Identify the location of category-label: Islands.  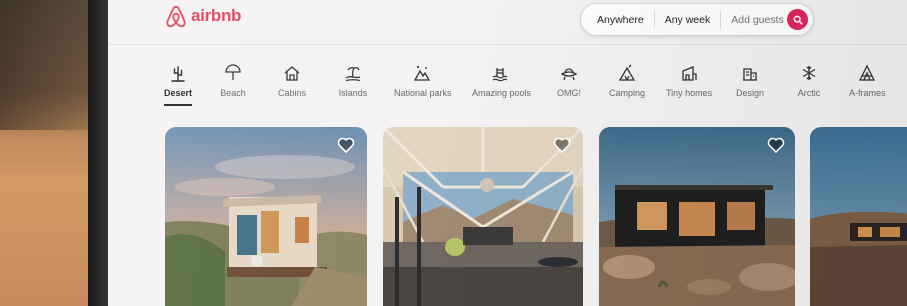
(353, 93).